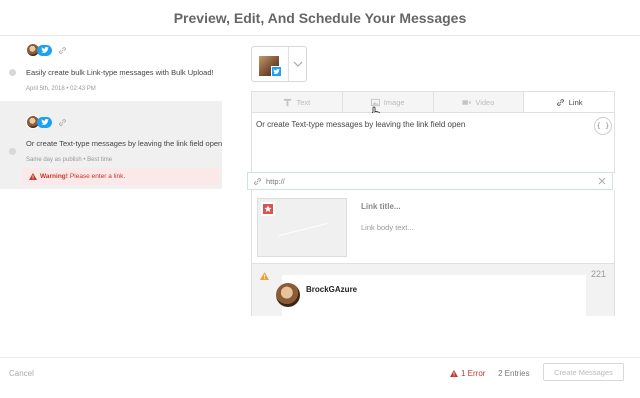  I want to click on link-thumbnail, so click(302, 227).